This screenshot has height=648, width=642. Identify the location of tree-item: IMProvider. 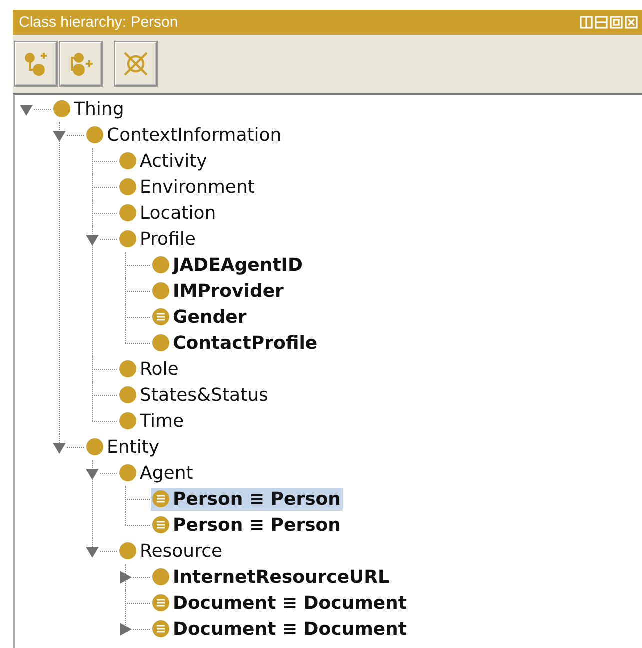
(218, 291).